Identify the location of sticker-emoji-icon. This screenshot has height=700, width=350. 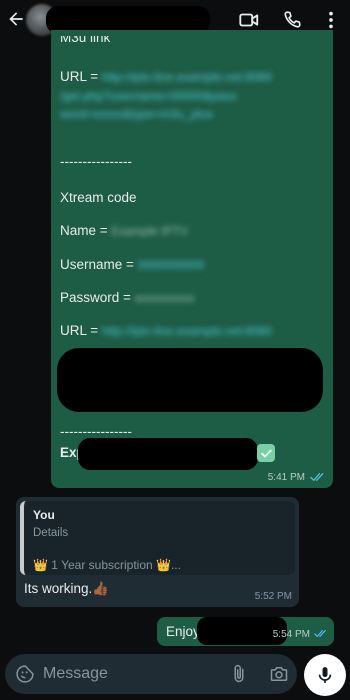
(25, 674).